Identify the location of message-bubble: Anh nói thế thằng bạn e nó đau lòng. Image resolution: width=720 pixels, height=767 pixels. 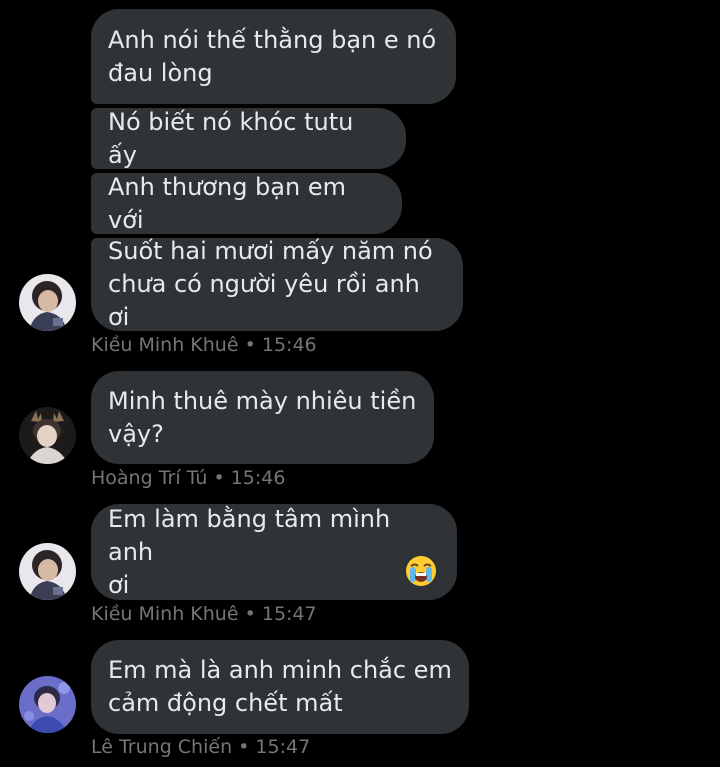
(273, 56).